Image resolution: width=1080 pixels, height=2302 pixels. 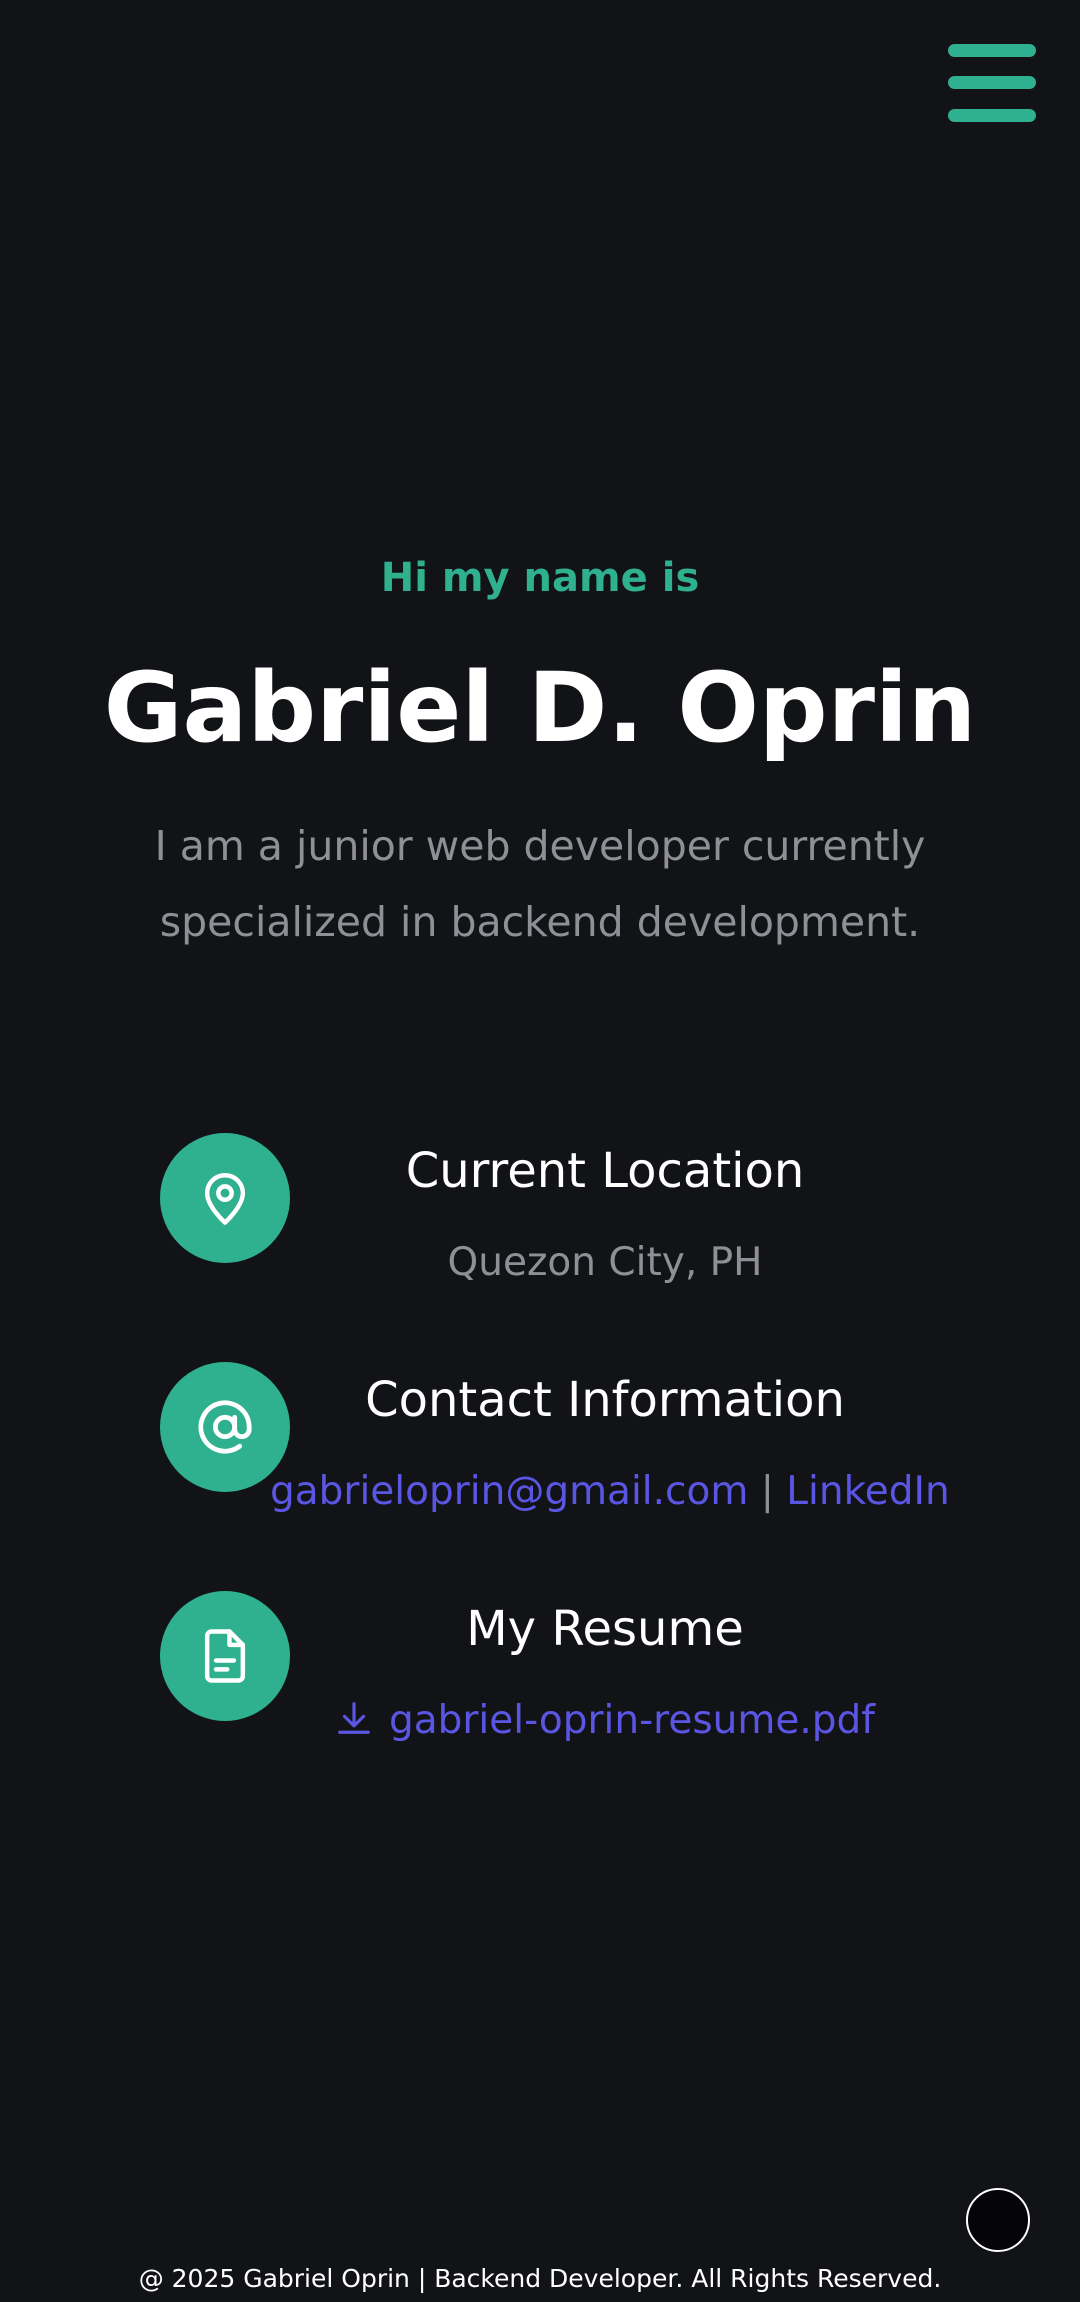 I want to click on greeting-text: Hi my name is, so click(x=540, y=578).